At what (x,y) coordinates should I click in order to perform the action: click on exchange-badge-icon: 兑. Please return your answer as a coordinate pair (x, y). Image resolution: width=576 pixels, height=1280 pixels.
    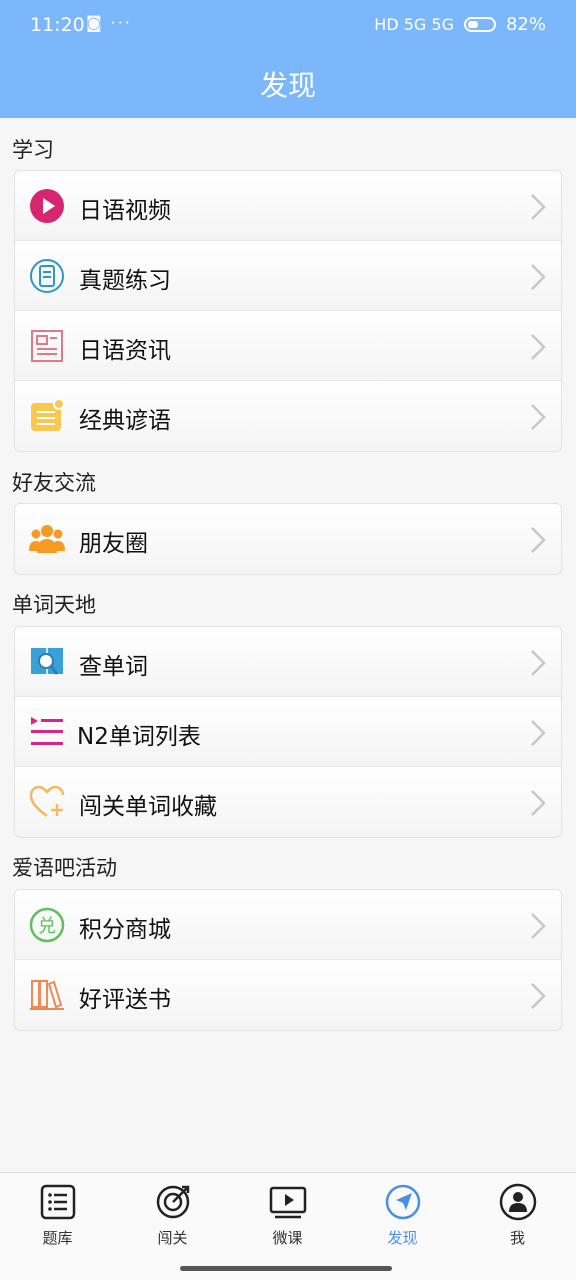
    Looking at the image, I should click on (47, 925).